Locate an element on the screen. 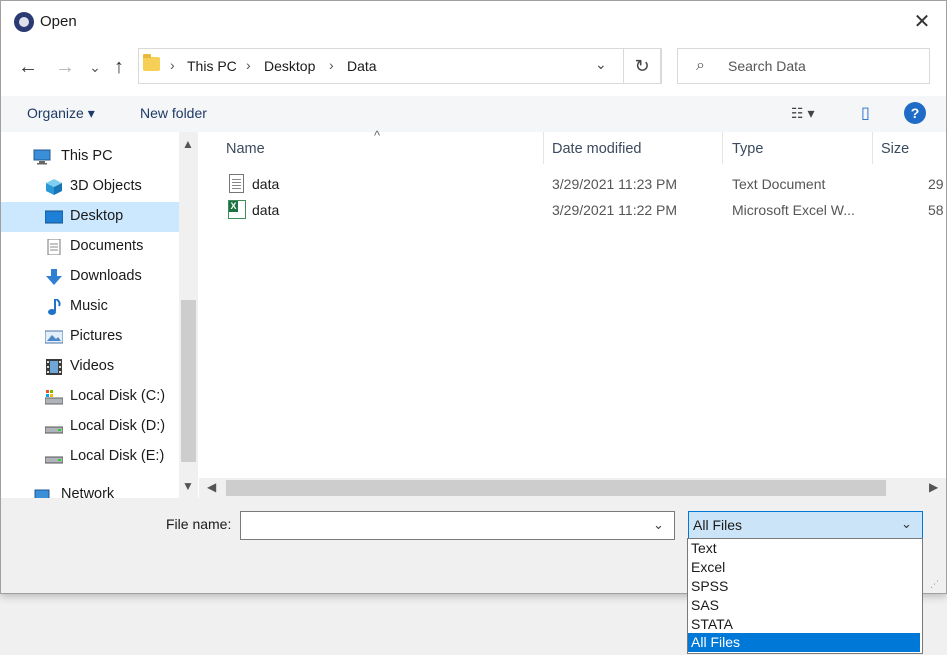 Image resolution: width=947 pixels, height=655 pixels. download-icon is located at coordinates (54, 277).